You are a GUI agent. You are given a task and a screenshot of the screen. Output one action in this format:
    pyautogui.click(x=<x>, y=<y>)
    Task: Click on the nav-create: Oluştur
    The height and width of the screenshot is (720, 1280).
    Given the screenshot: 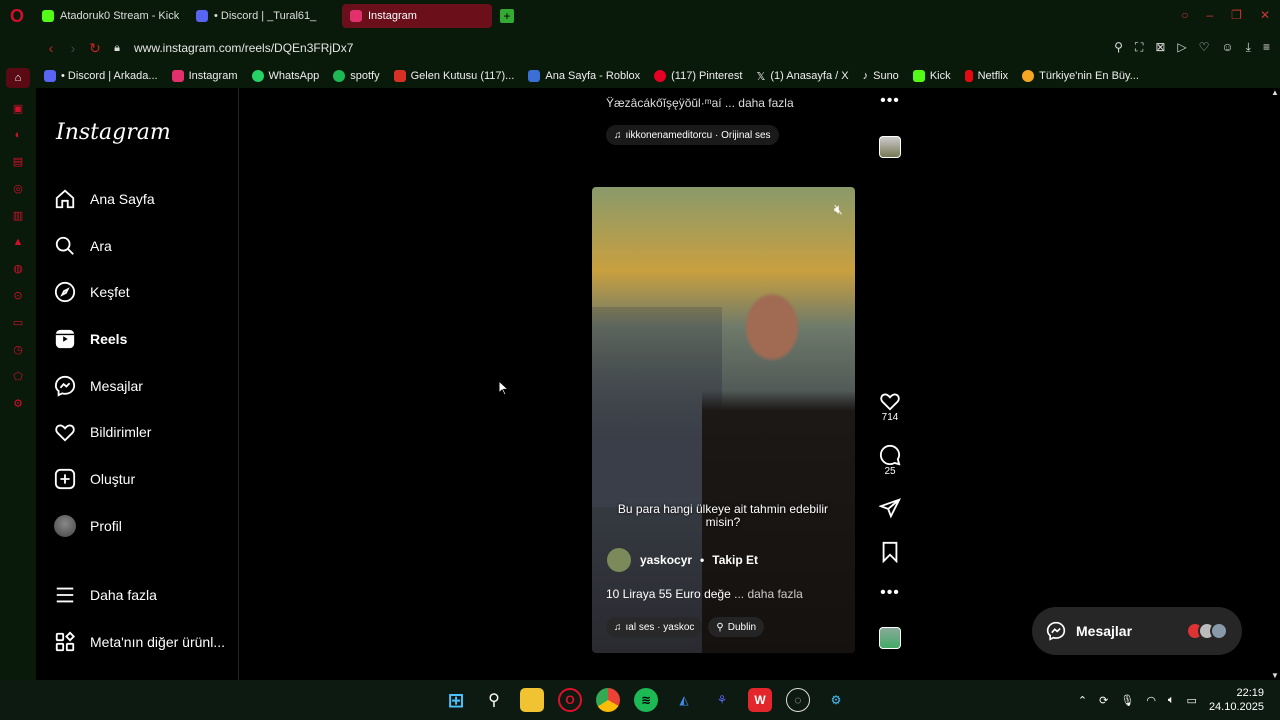 What is the action you would take?
    pyautogui.click(x=94, y=479)
    